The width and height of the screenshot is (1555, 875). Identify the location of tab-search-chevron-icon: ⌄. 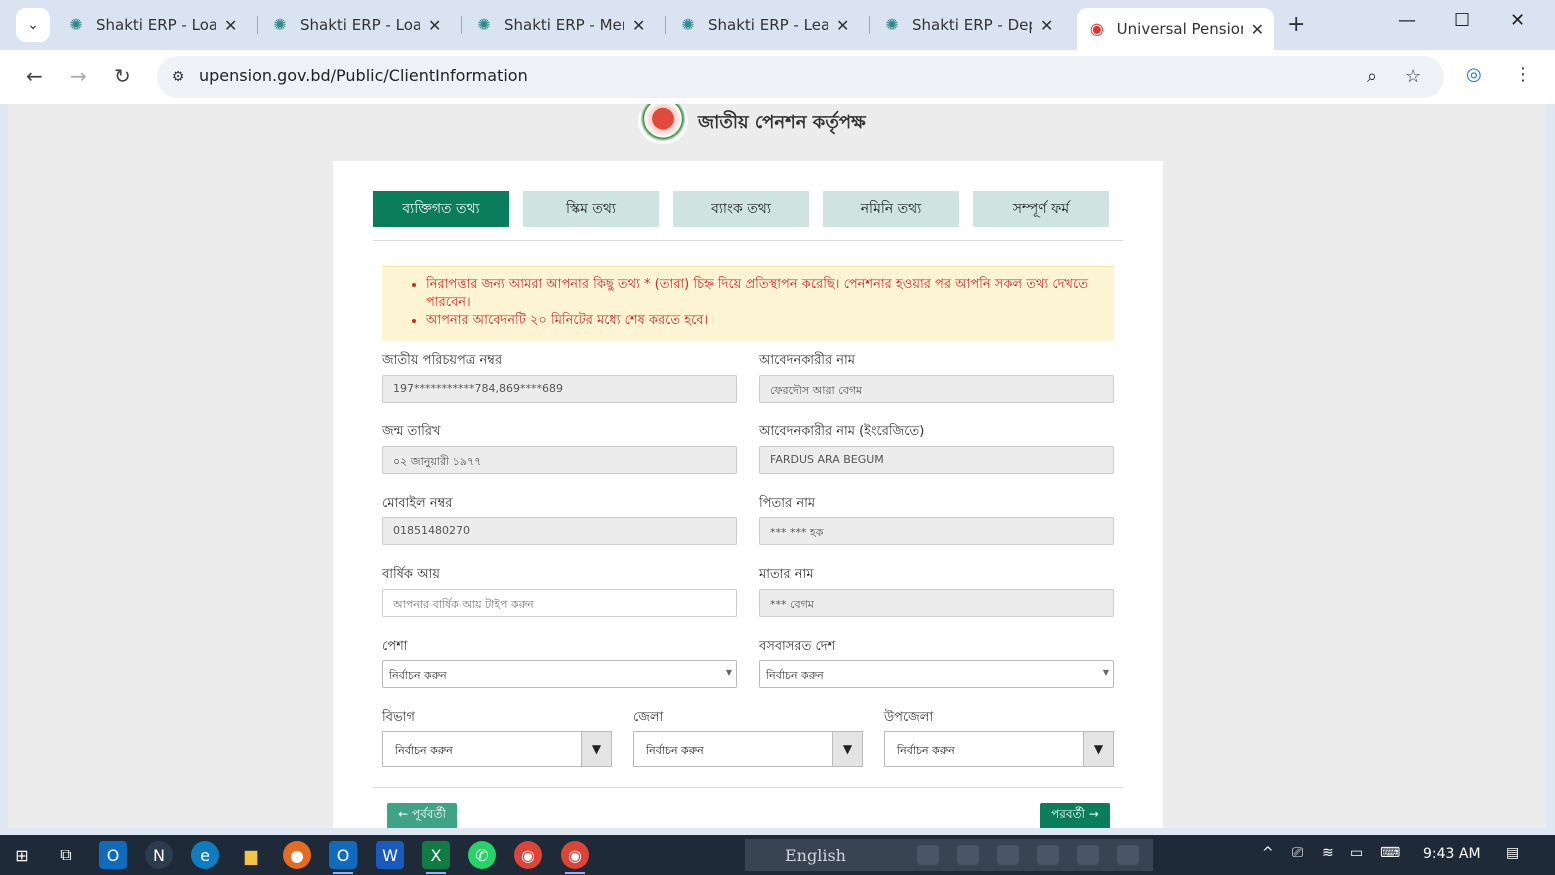
(33, 25).